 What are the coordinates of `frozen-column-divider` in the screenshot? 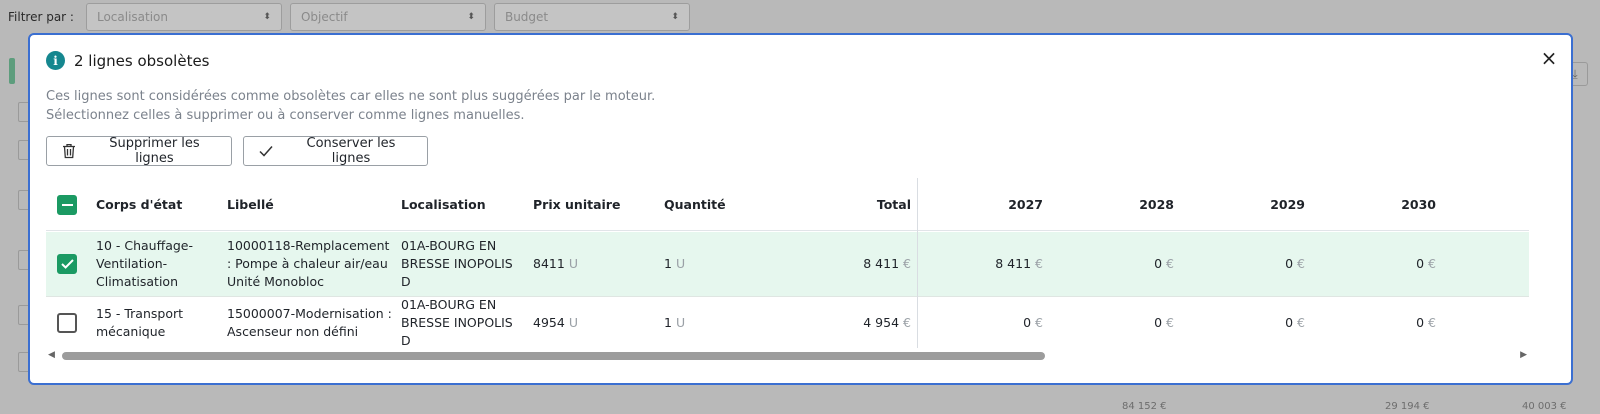 It's located at (917, 263).